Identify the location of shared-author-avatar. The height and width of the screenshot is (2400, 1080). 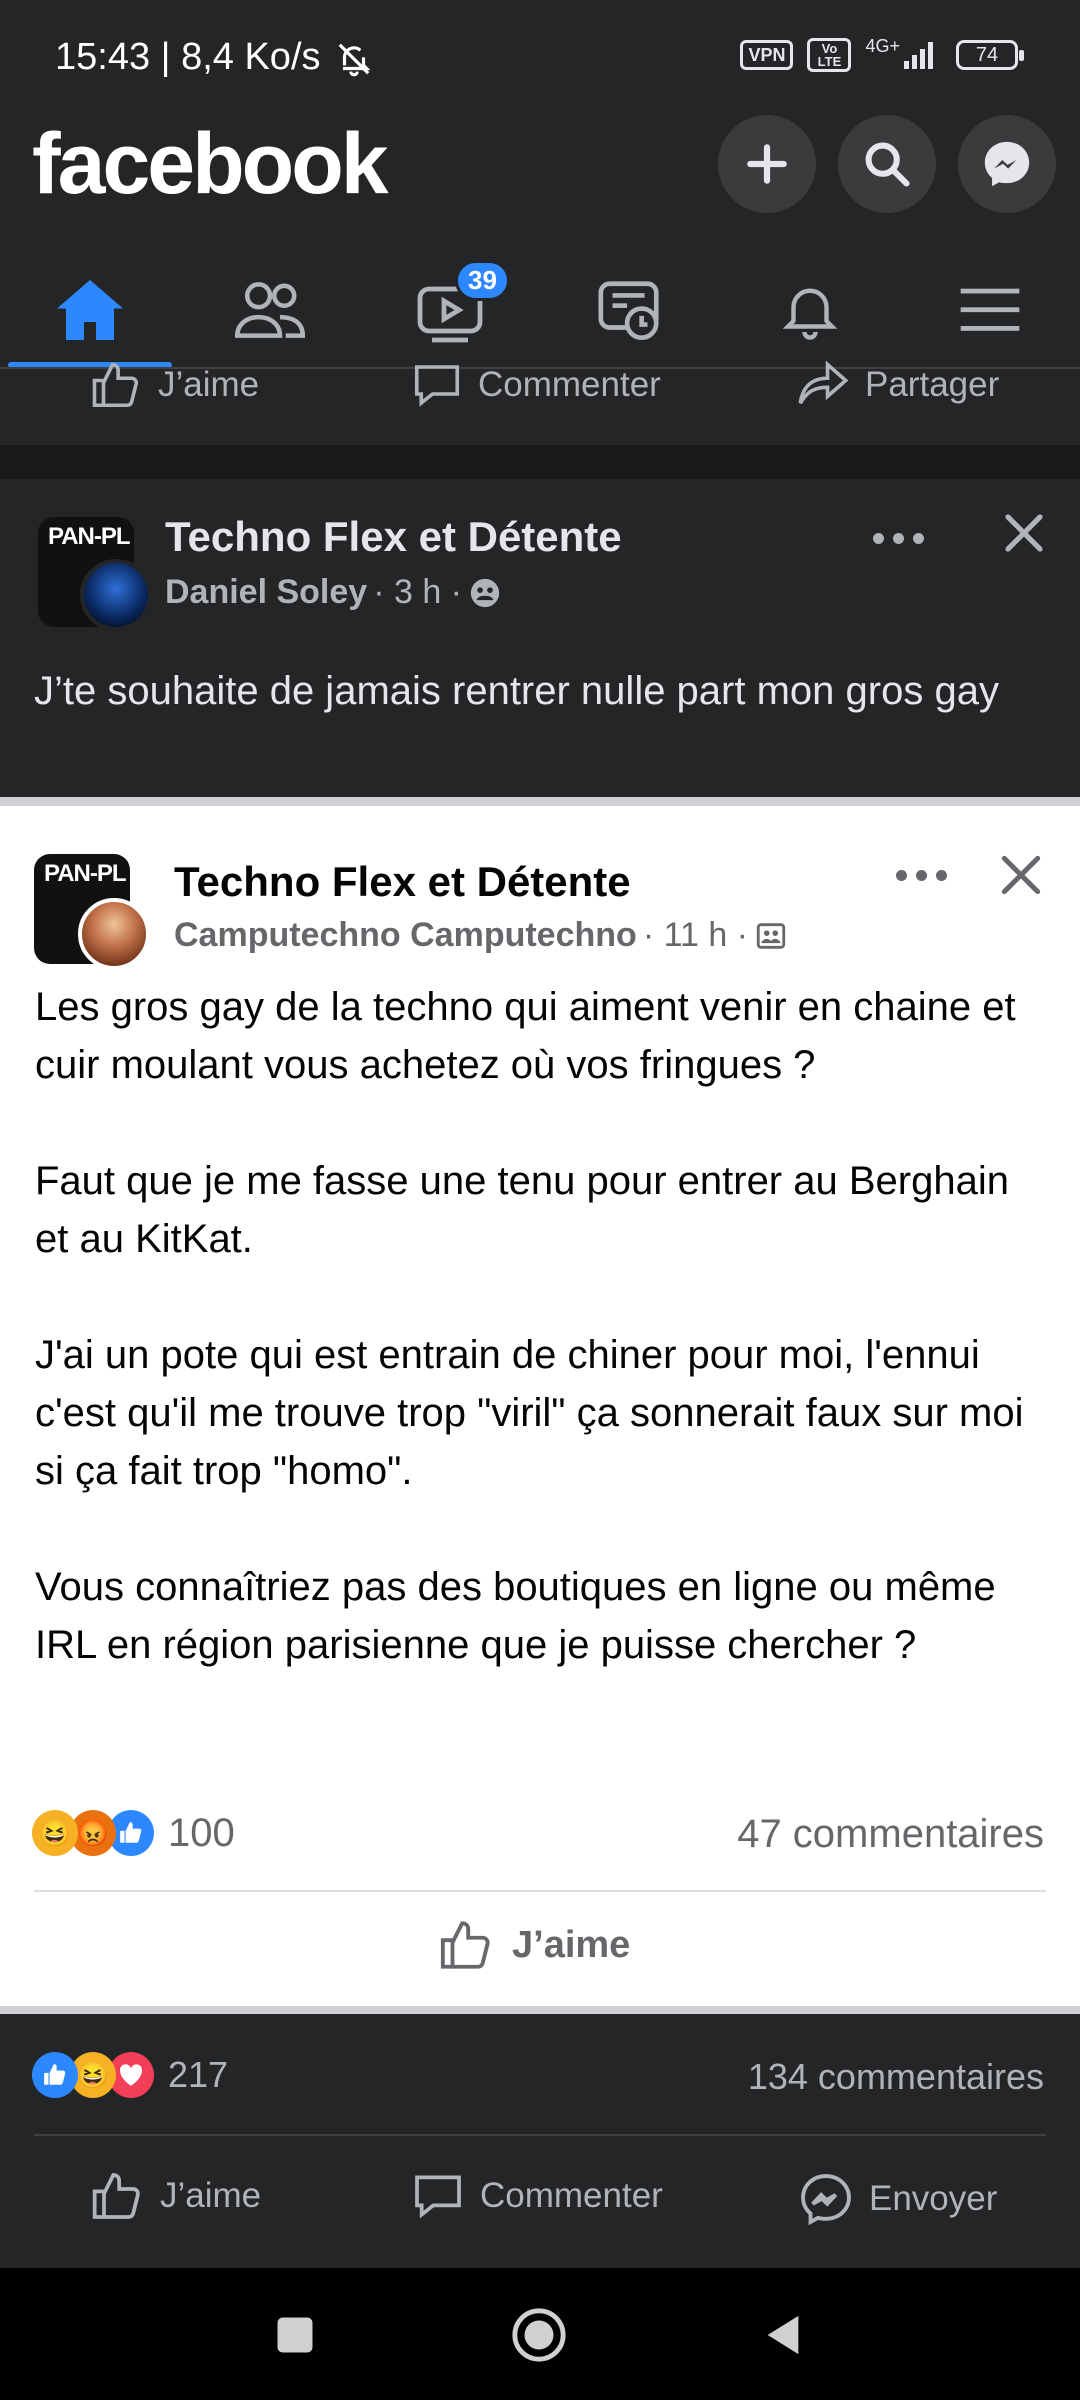
(114, 934).